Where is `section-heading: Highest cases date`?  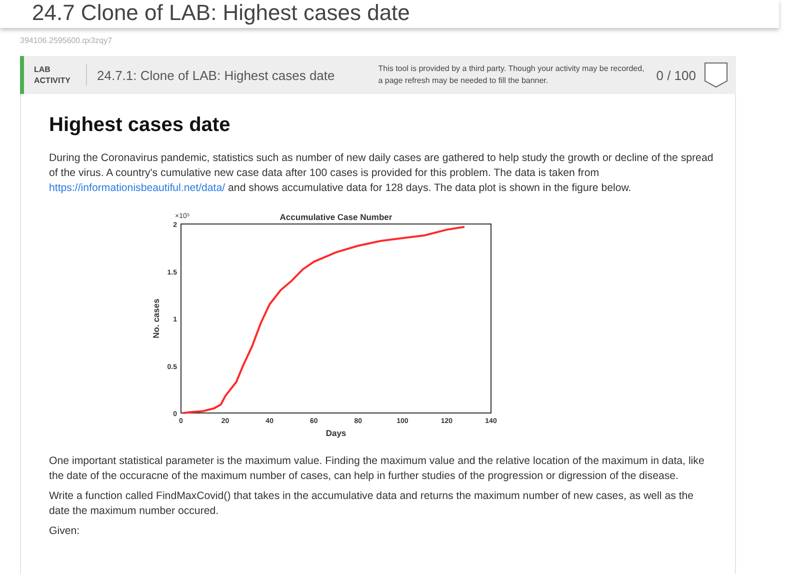
section-heading: Highest cases date is located at coordinates (140, 125).